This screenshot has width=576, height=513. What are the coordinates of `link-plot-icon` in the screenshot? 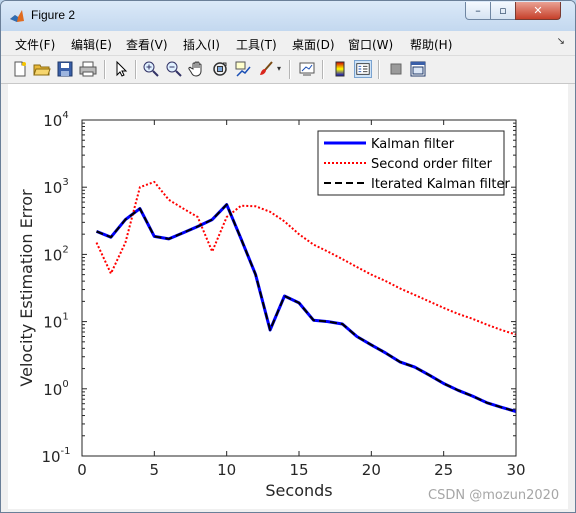 It's located at (307, 69).